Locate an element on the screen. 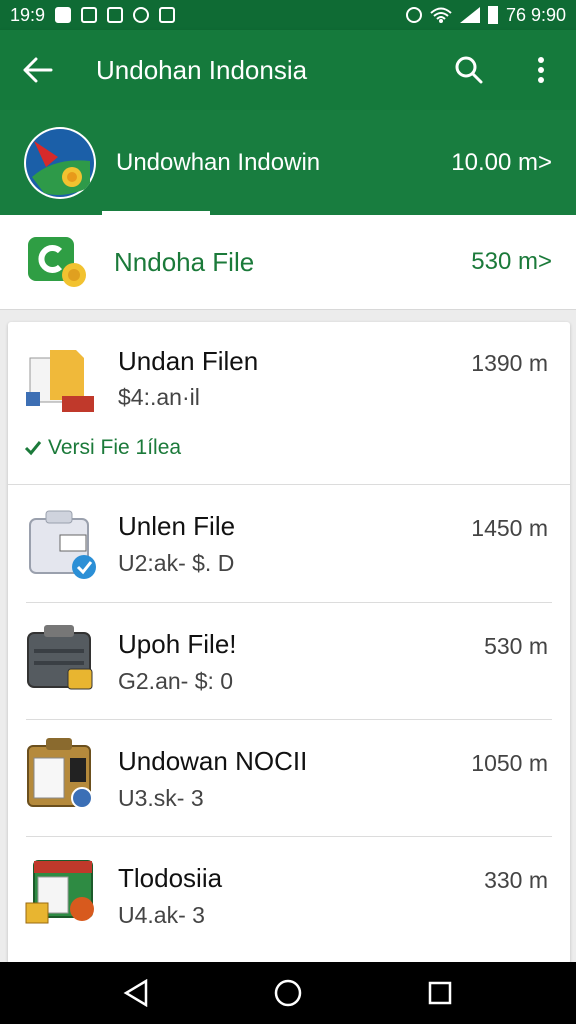 The width and height of the screenshot is (576, 1024). item-size: 530 m is located at coordinates (516, 646).